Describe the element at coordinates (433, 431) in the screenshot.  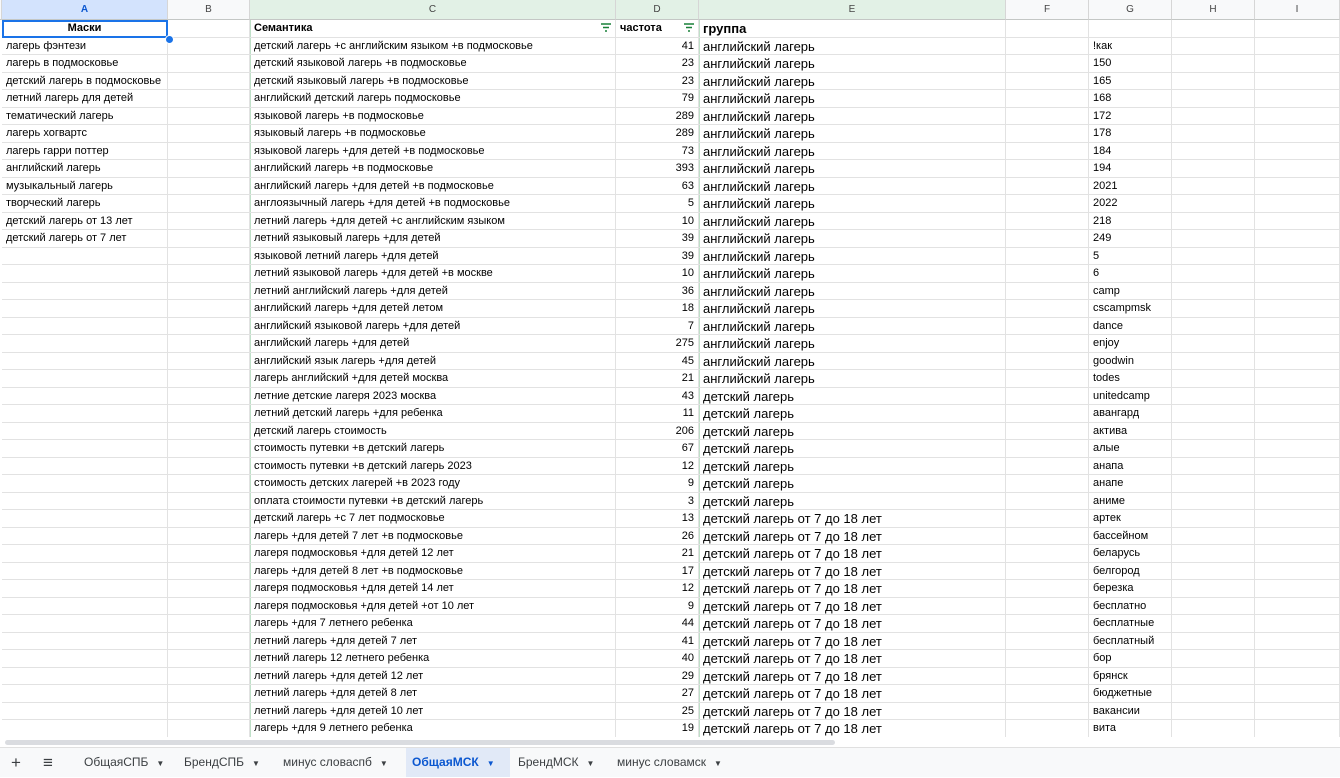
I see `semantics-cell: детский лагерь стоимость` at that location.